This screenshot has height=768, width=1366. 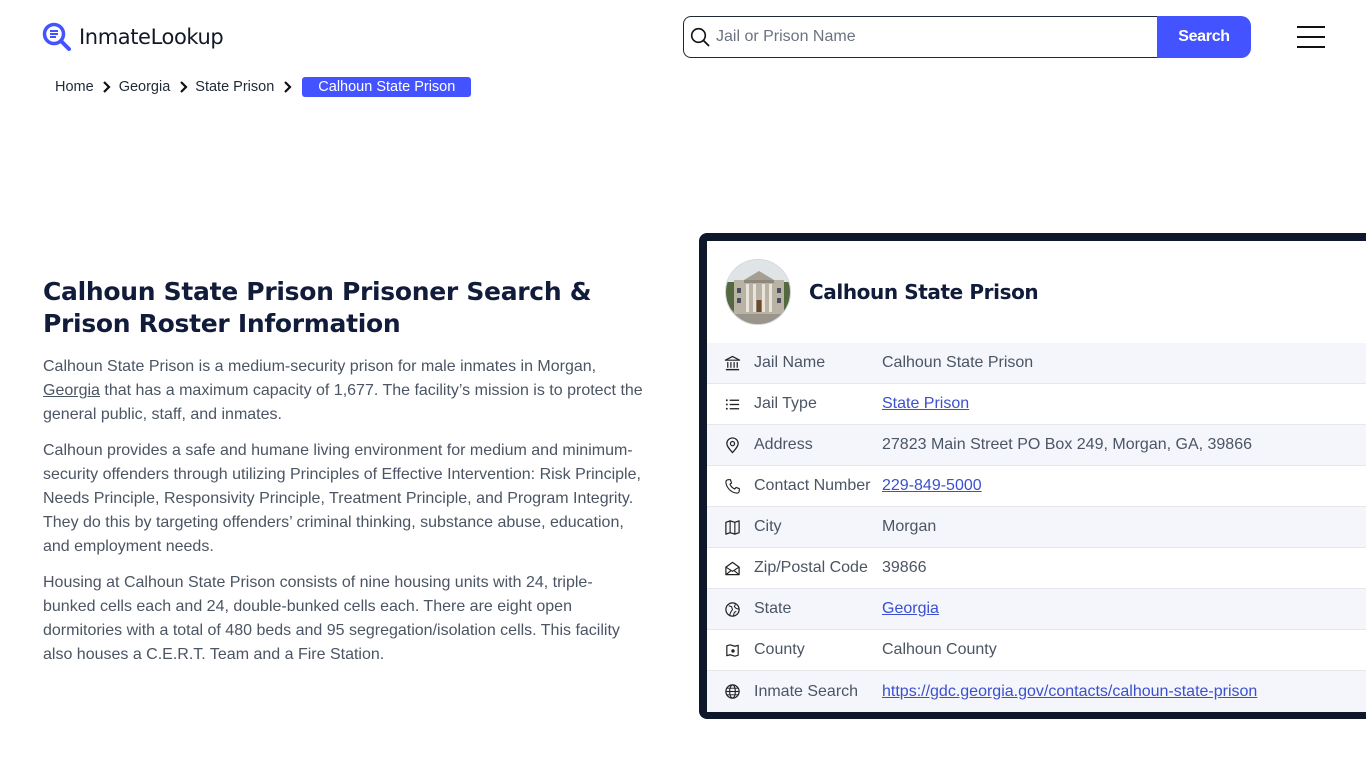 What do you see at coordinates (768, 526) in the screenshot?
I see `detail-label: City` at bounding box center [768, 526].